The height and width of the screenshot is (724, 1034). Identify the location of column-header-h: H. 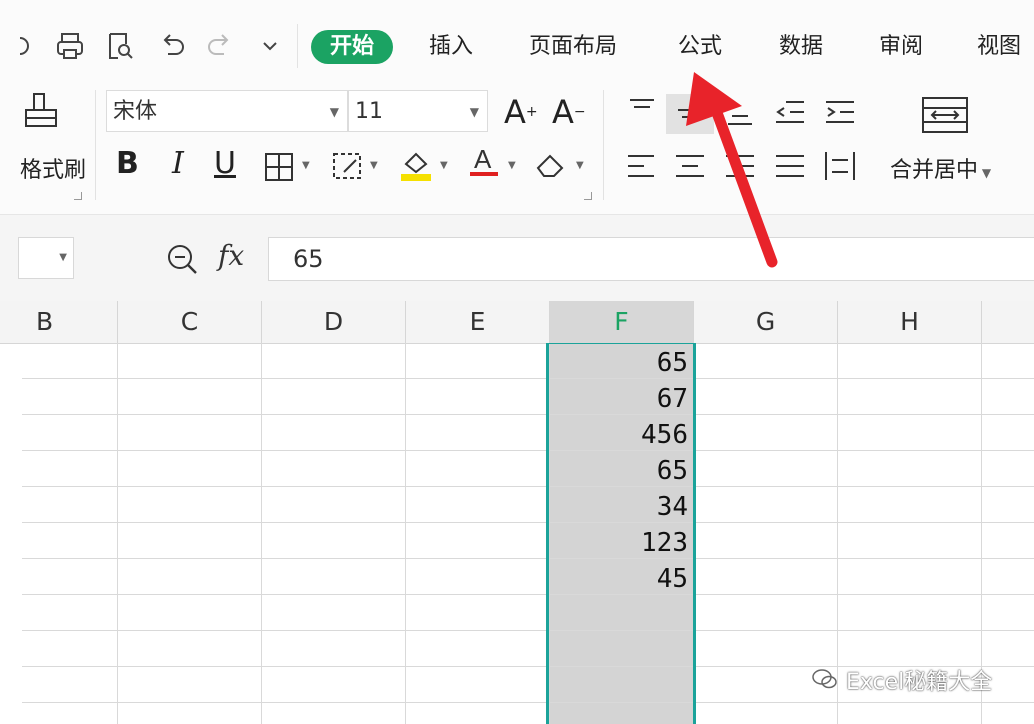
(910, 322).